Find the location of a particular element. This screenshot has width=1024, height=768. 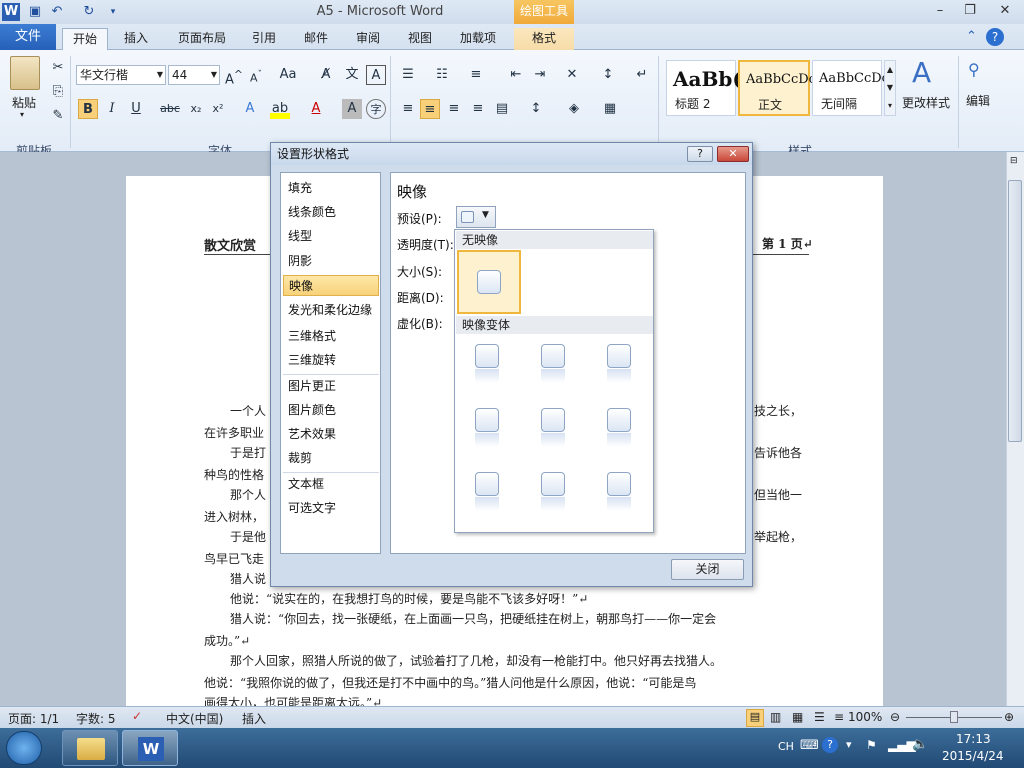

tab-file: 文件 is located at coordinates (28, 37).